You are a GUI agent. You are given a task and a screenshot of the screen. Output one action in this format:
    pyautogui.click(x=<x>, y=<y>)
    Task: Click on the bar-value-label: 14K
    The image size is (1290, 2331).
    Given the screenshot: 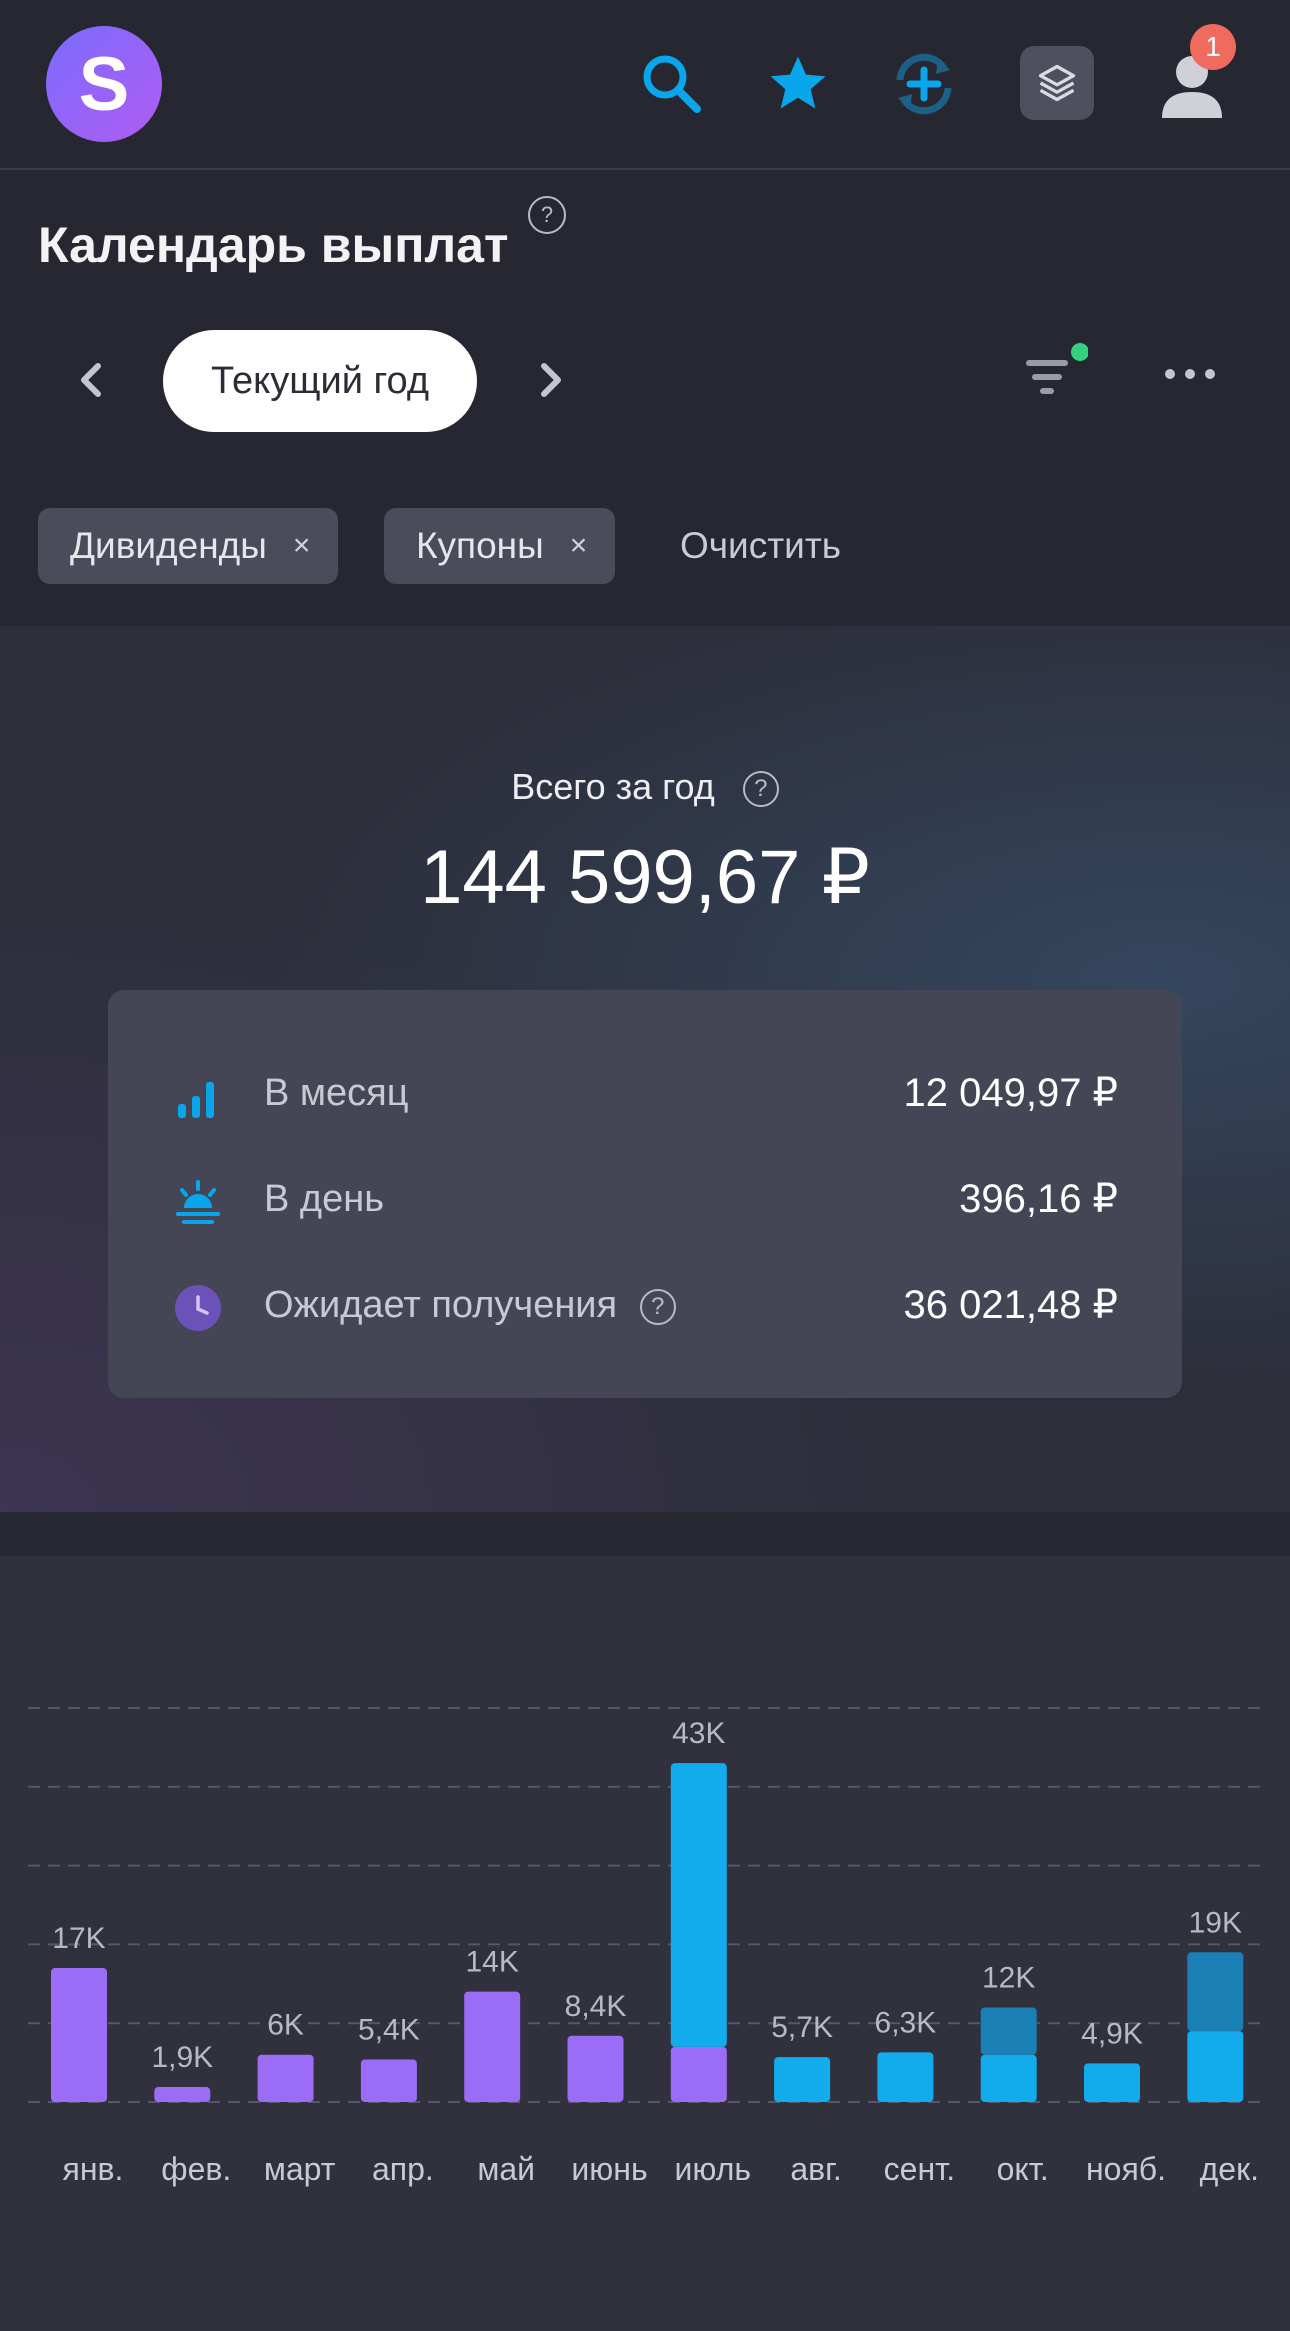 What is the action you would take?
    pyautogui.click(x=492, y=1962)
    